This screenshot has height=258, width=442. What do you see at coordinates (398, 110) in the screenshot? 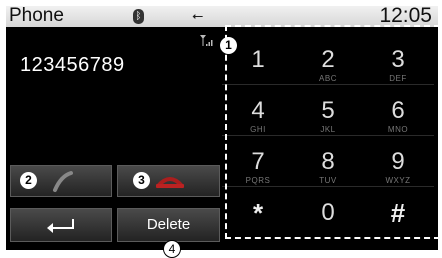
I see `key-digit: 6` at bounding box center [398, 110].